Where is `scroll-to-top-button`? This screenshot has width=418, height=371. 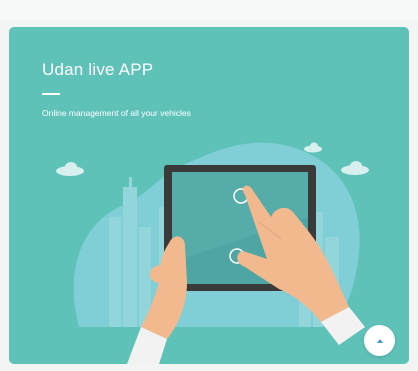 scroll-to-top-button is located at coordinates (379, 340).